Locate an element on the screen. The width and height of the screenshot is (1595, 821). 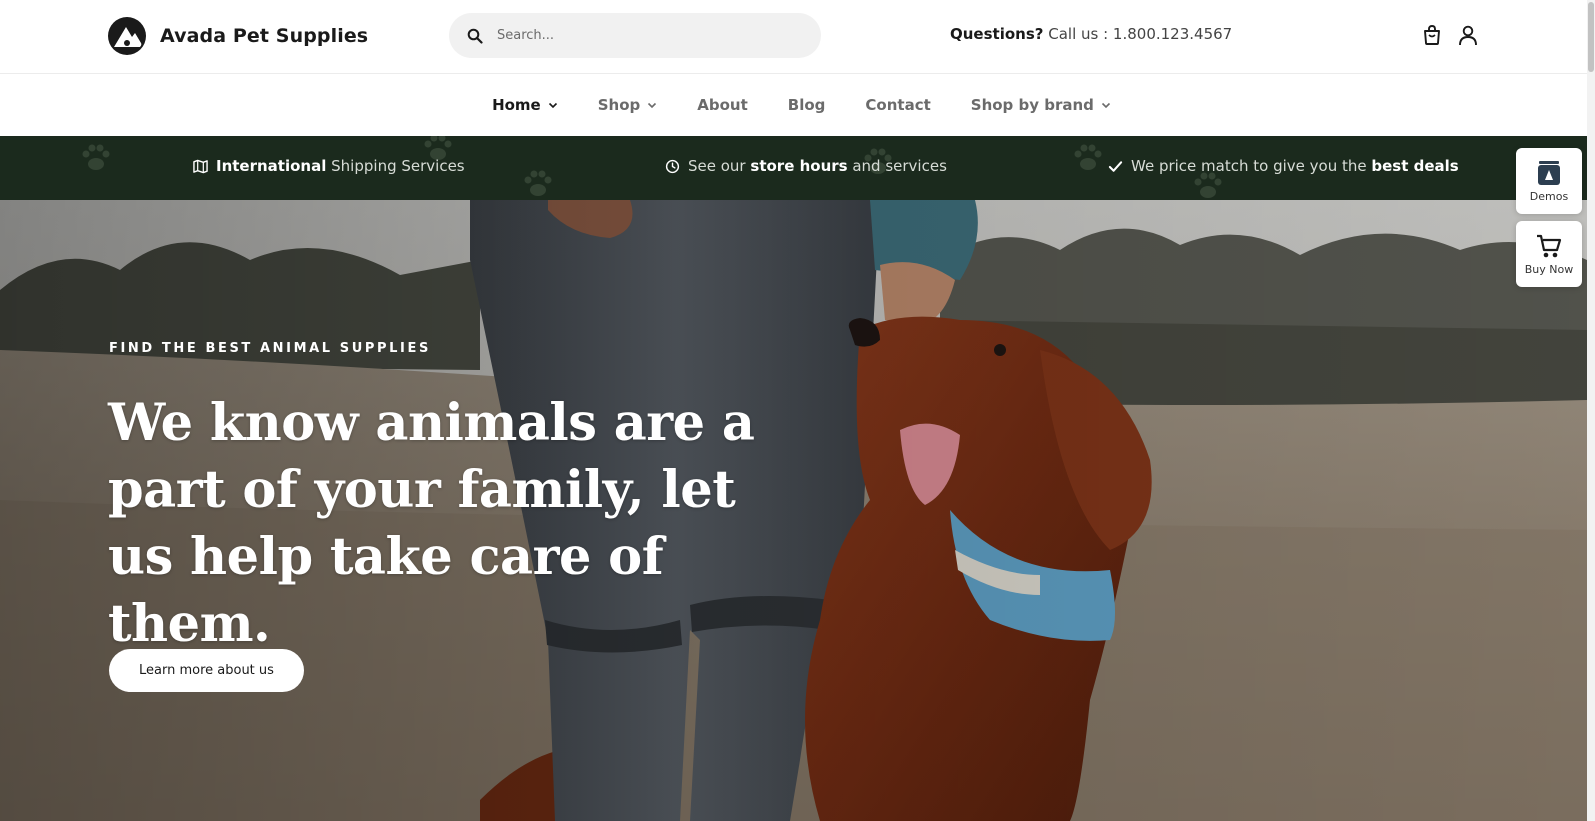
buy-now-label: Buy Now is located at coordinates (1549, 269).